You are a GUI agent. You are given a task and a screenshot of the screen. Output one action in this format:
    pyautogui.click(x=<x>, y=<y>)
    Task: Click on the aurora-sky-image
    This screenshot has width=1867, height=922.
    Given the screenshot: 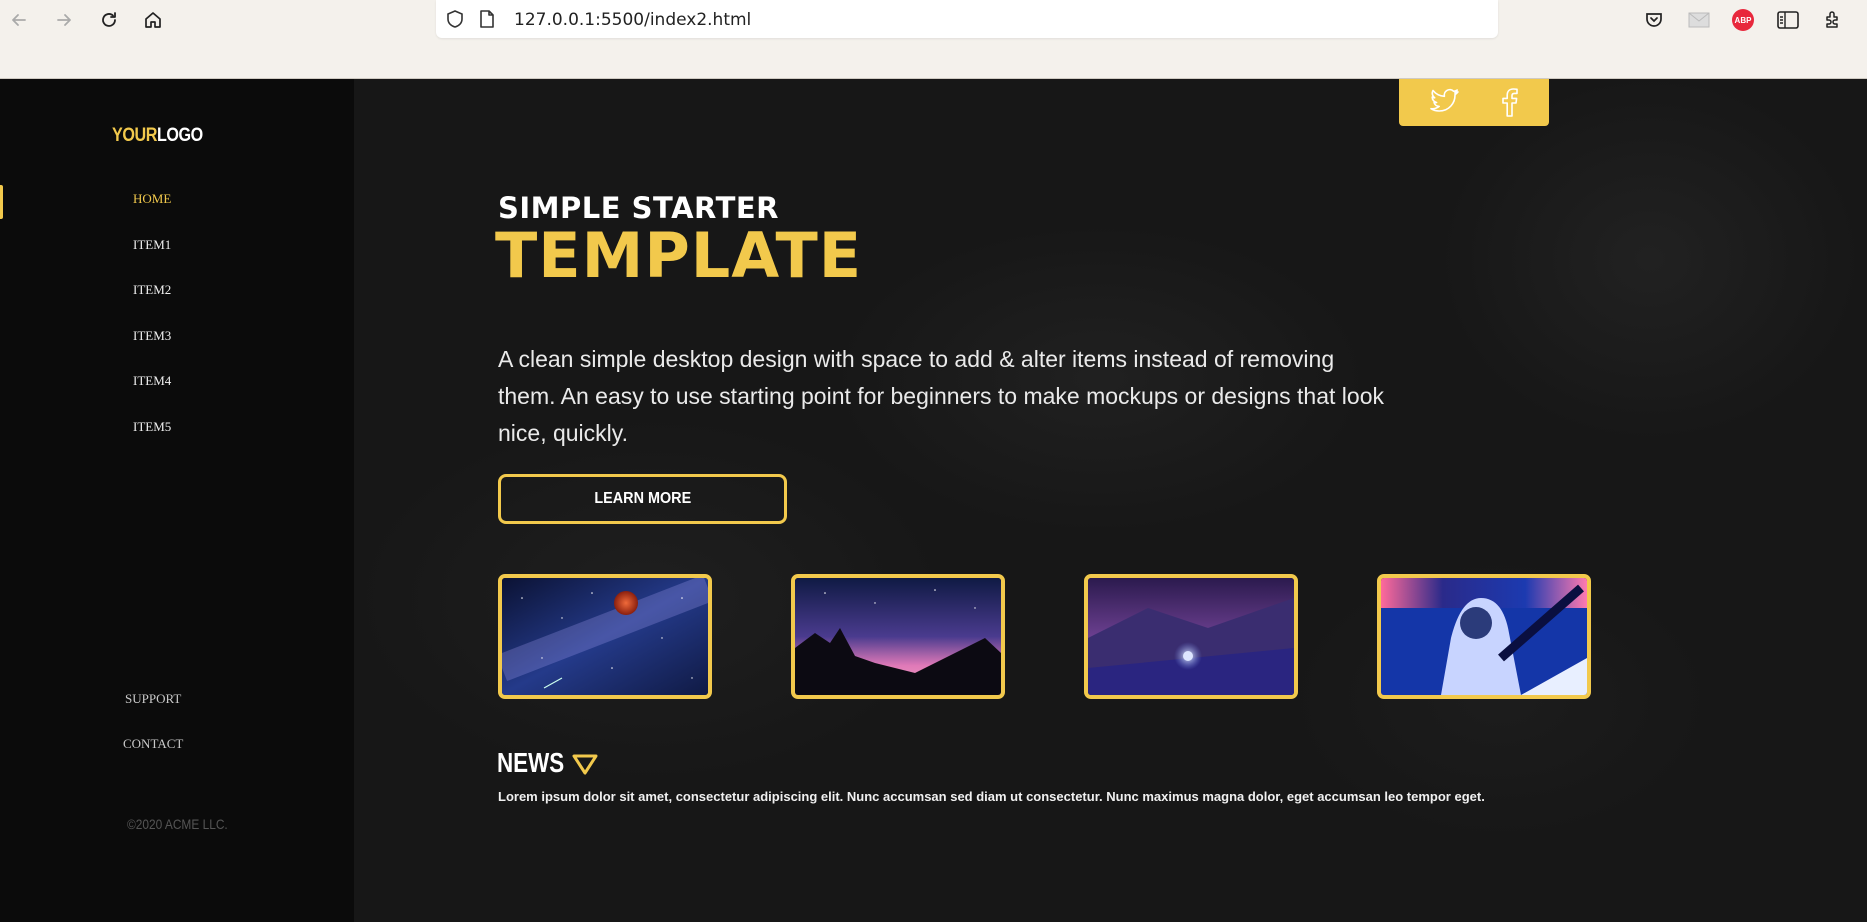 What is the action you would take?
    pyautogui.click(x=898, y=636)
    